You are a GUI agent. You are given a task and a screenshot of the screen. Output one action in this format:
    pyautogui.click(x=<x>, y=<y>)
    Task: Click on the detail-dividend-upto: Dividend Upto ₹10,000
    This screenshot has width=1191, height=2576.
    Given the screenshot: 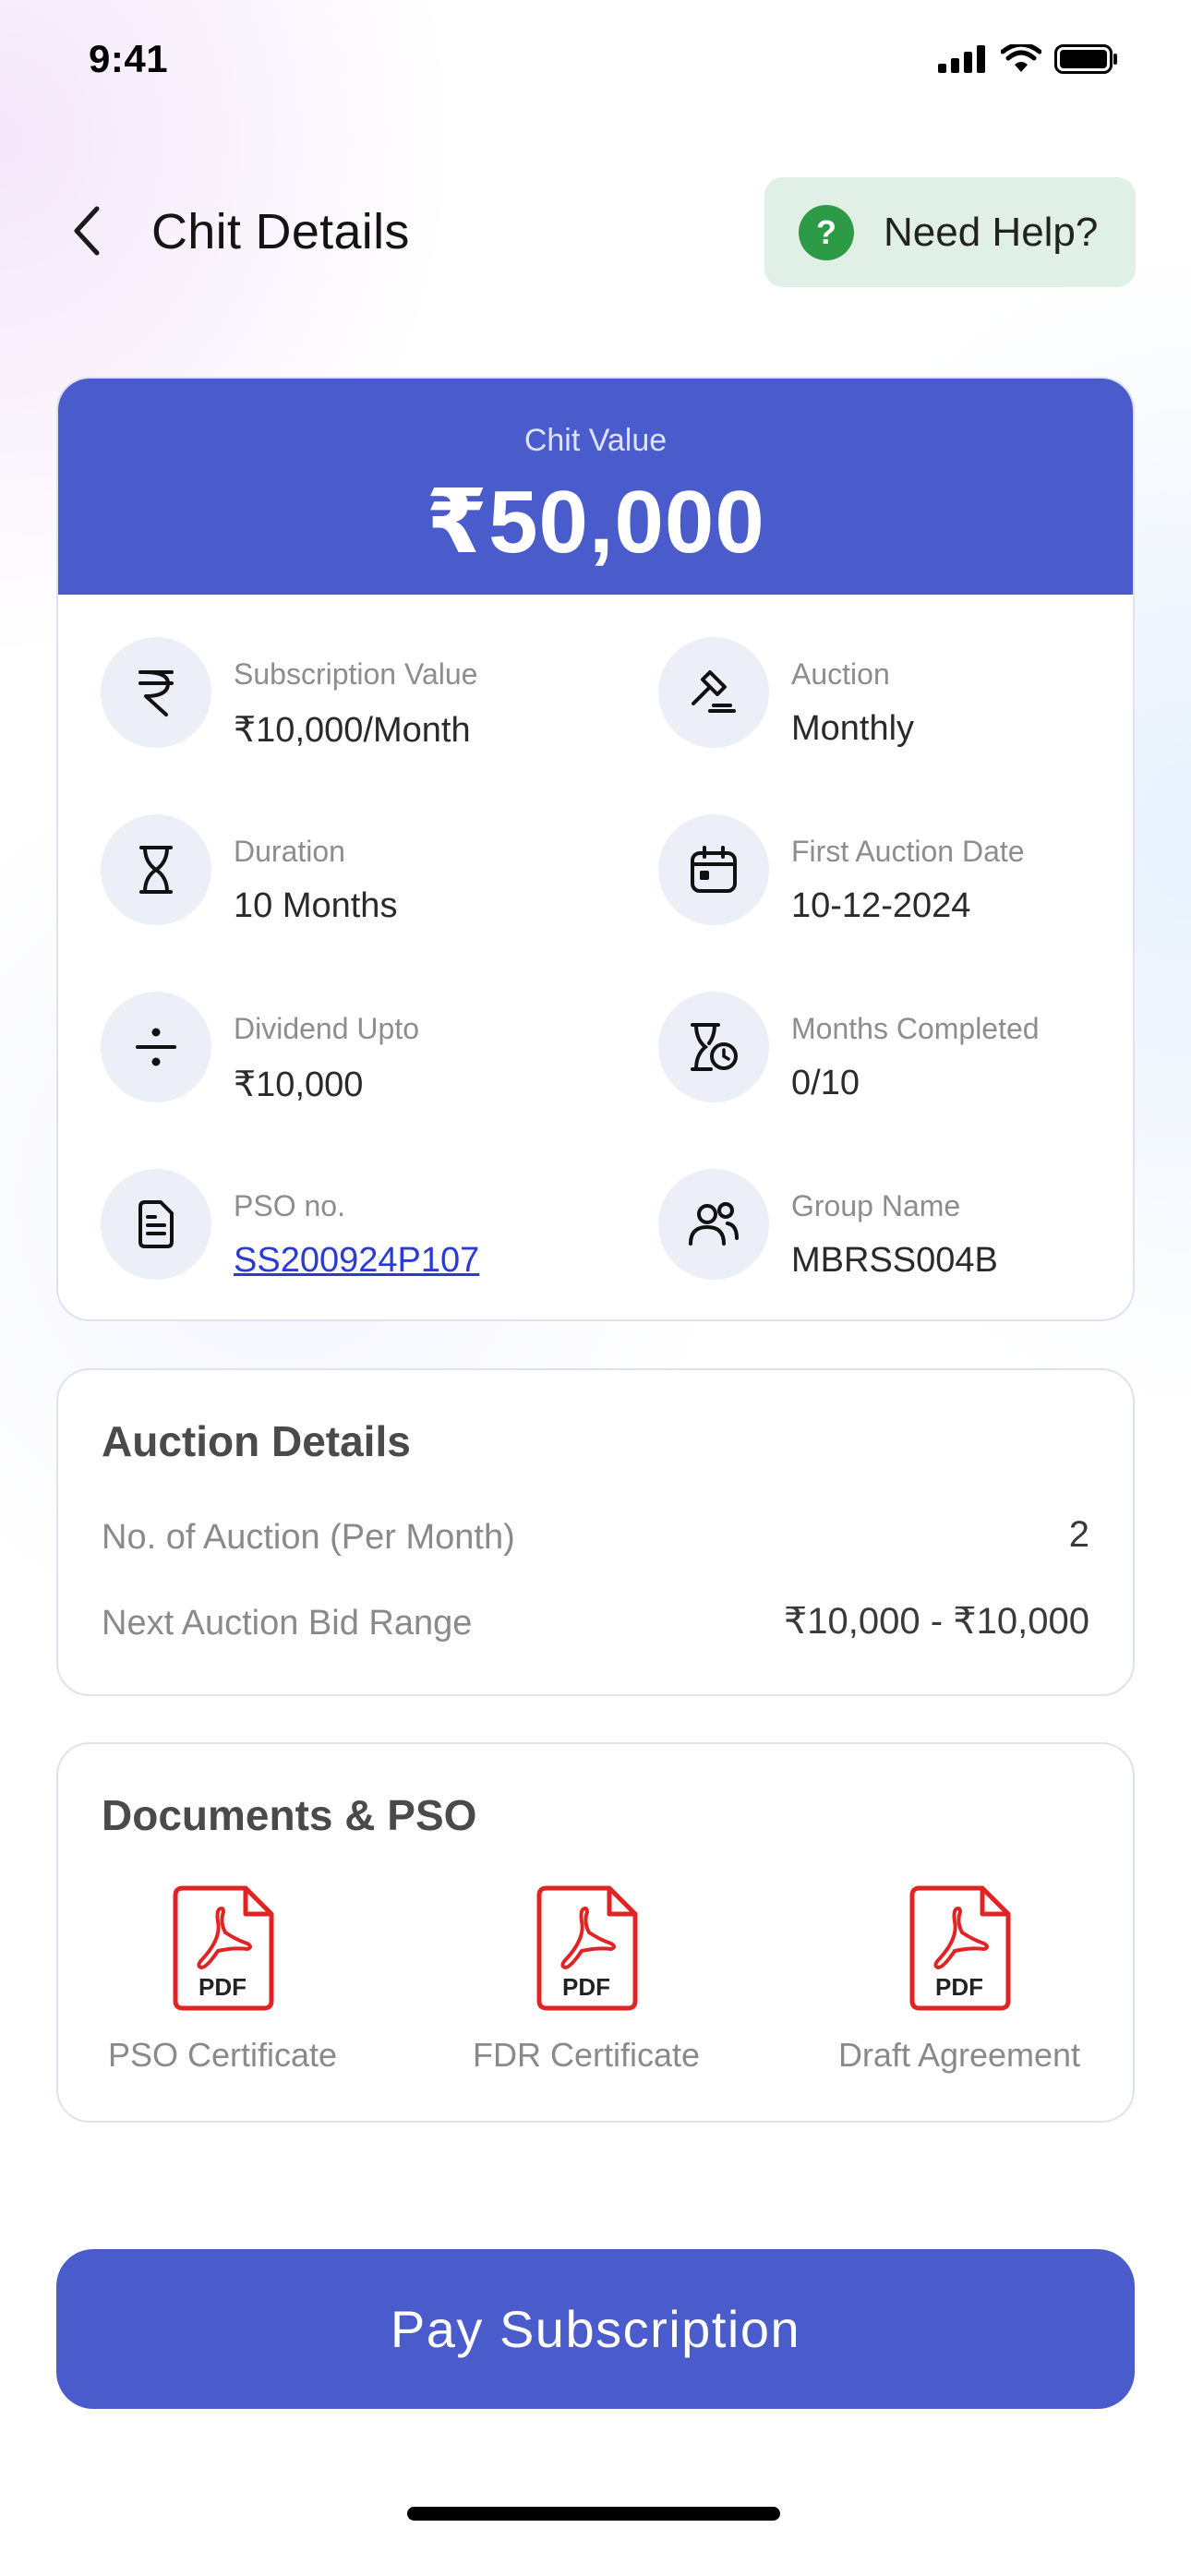 What is the action you would take?
    pyautogui.click(x=316, y=1038)
    